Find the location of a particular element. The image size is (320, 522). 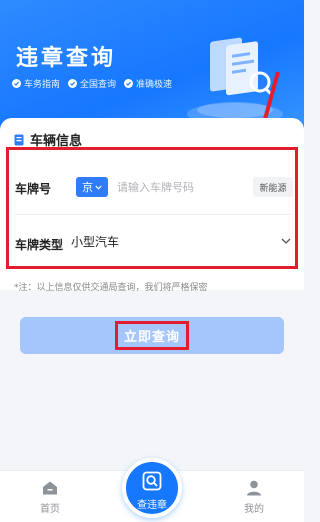

feature-item: 准确极速 is located at coordinates (148, 83).